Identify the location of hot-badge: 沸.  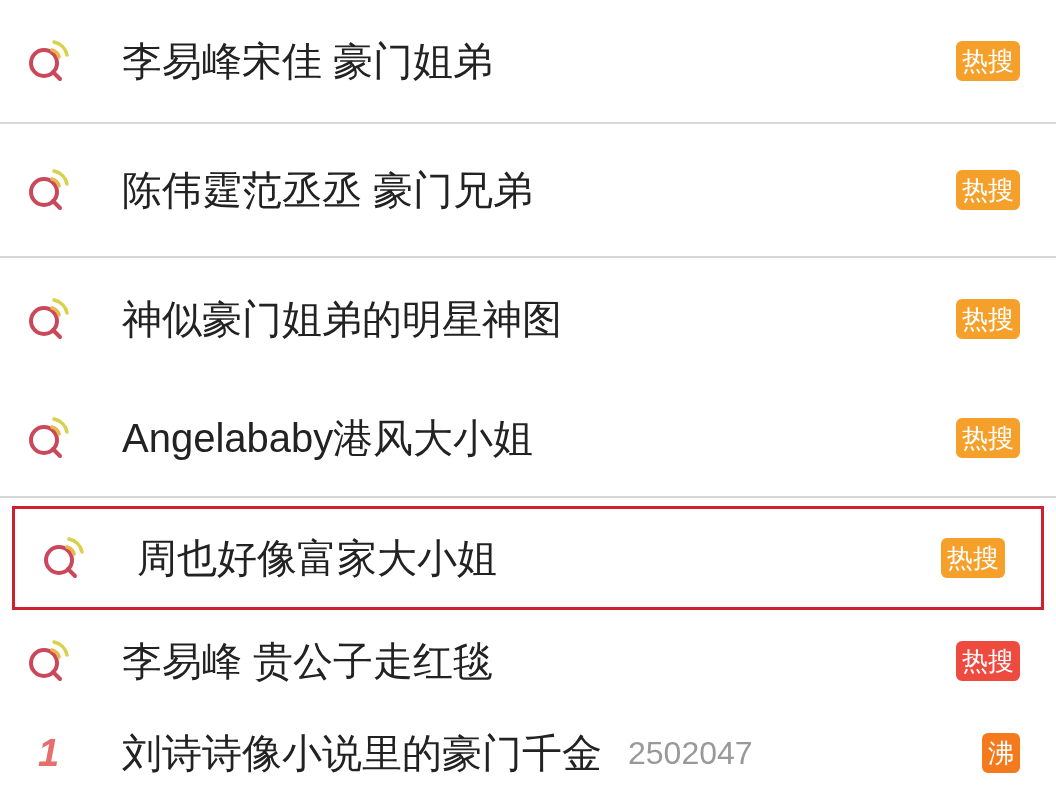
(1001, 753).